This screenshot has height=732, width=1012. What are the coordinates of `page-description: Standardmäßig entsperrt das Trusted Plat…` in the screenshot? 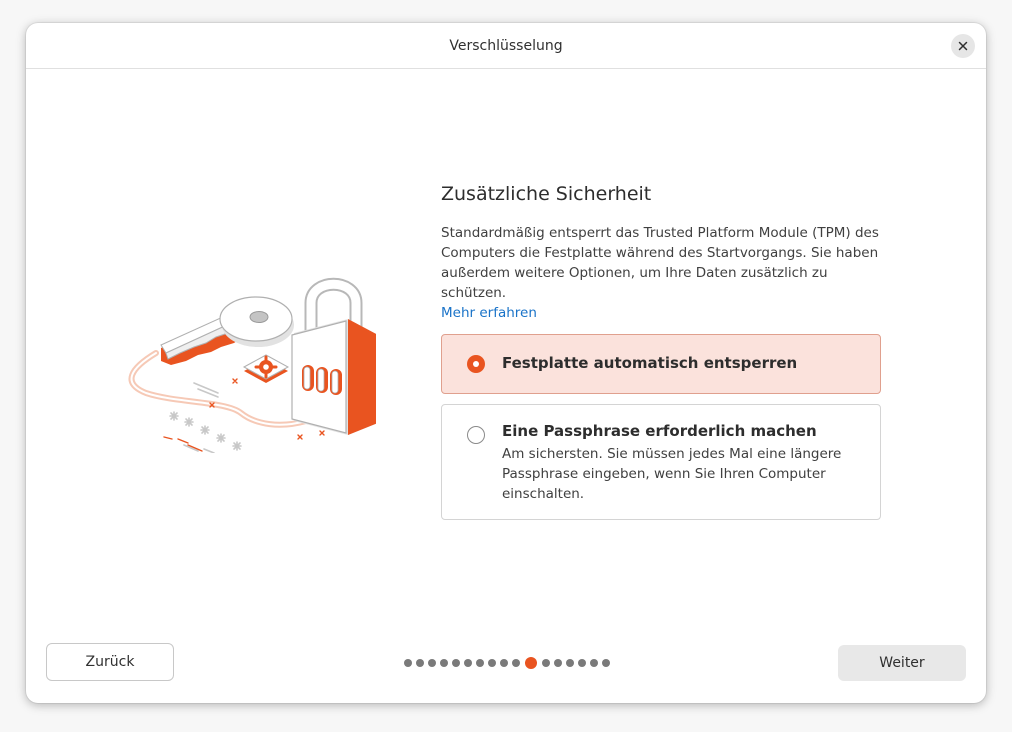 It's located at (661, 273).